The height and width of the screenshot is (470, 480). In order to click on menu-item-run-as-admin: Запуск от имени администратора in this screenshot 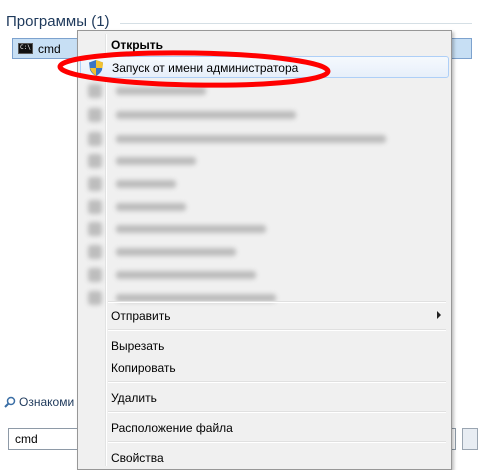, I will do `click(264, 67)`.